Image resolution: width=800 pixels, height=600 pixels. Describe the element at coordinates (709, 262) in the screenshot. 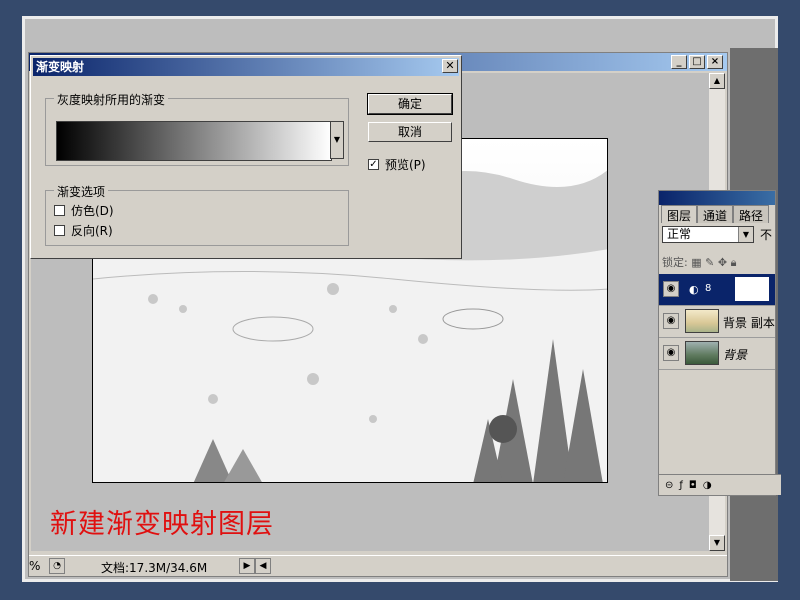

I see `lock-brush-icon: ✎` at that location.